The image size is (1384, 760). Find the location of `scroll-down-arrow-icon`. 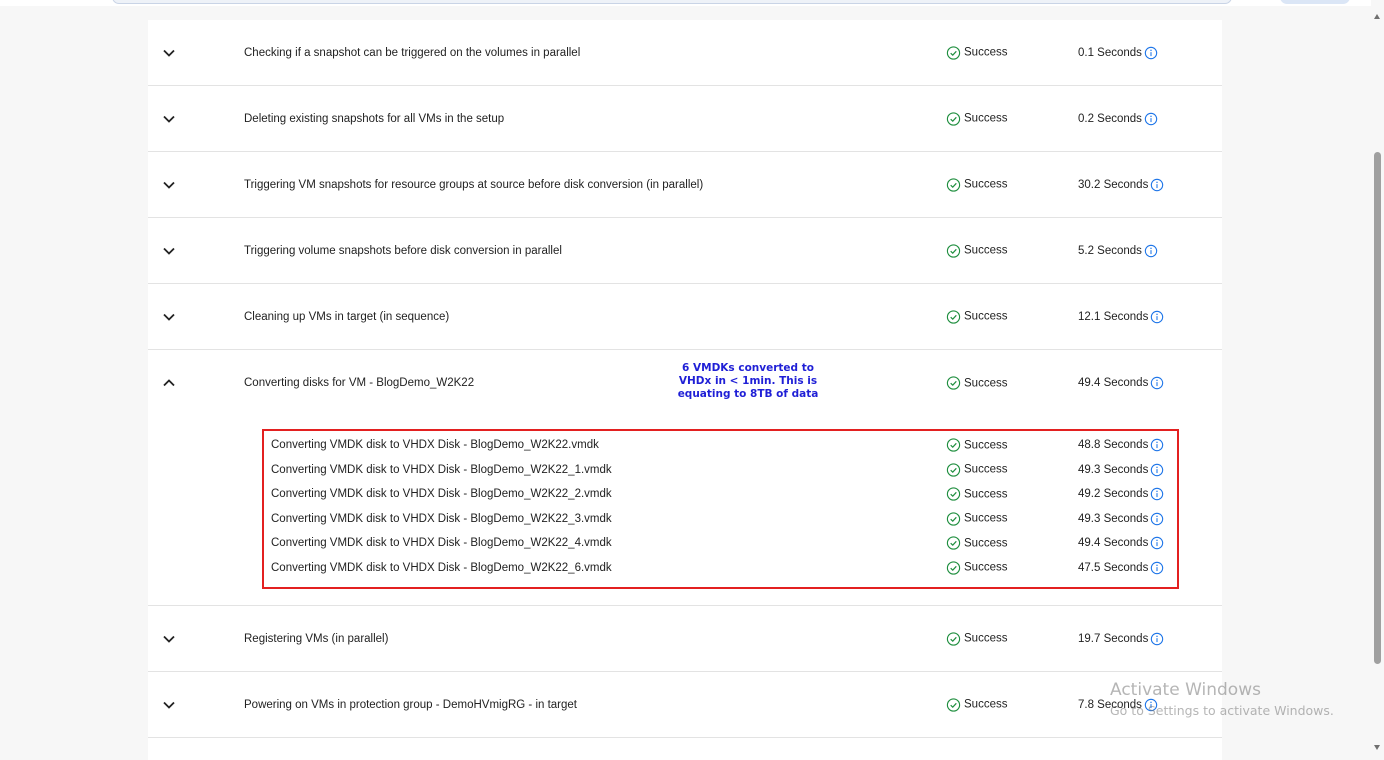

scroll-down-arrow-icon is located at coordinates (1377, 747).